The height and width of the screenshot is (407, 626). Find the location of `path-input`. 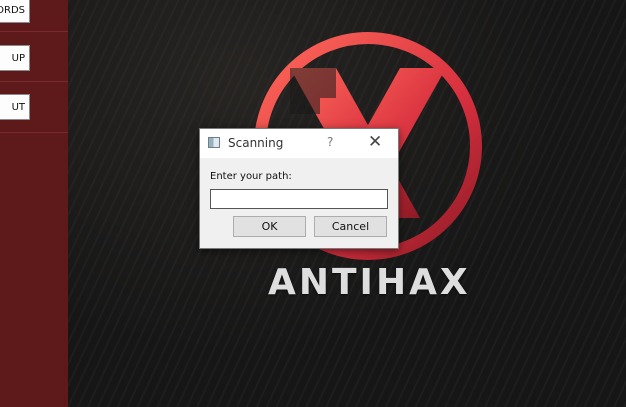

path-input is located at coordinates (299, 199).